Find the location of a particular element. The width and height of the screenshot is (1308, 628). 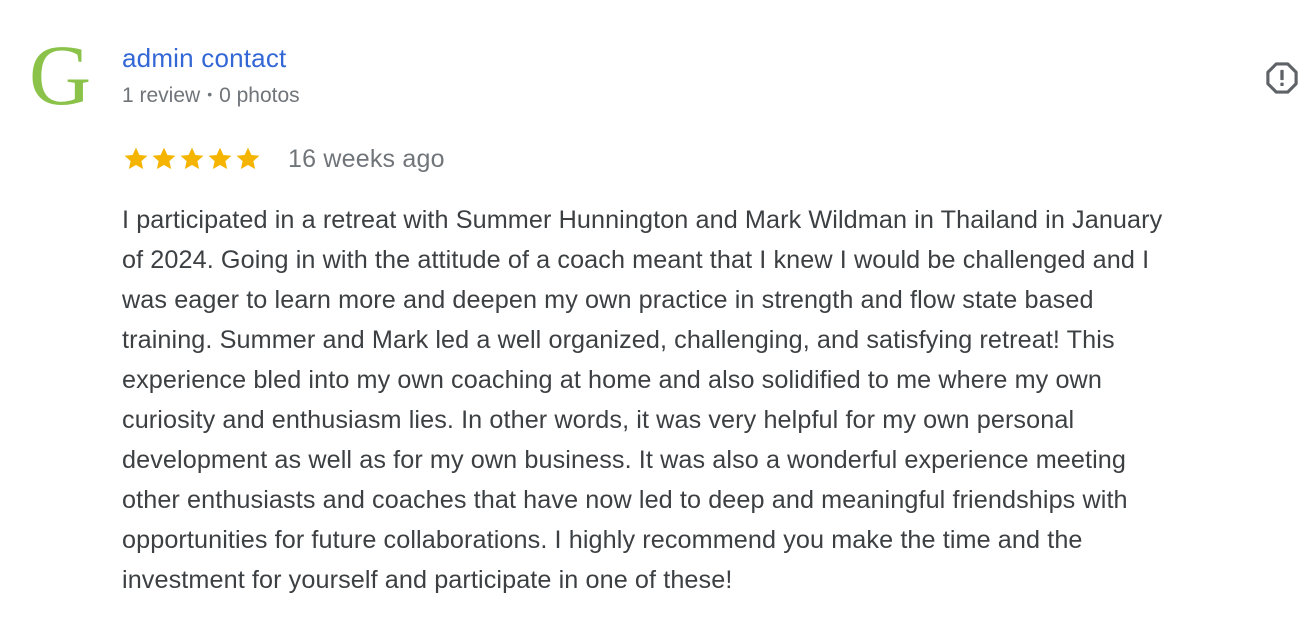

rating-row: 16 weeks ago is located at coordinates (283, 159).